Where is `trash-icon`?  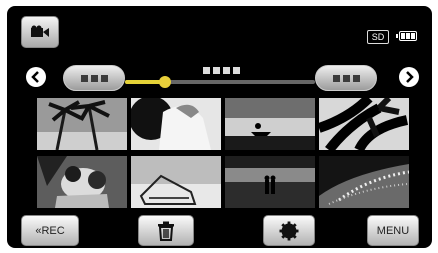
trash-icon is located at coordinates (166, 231).